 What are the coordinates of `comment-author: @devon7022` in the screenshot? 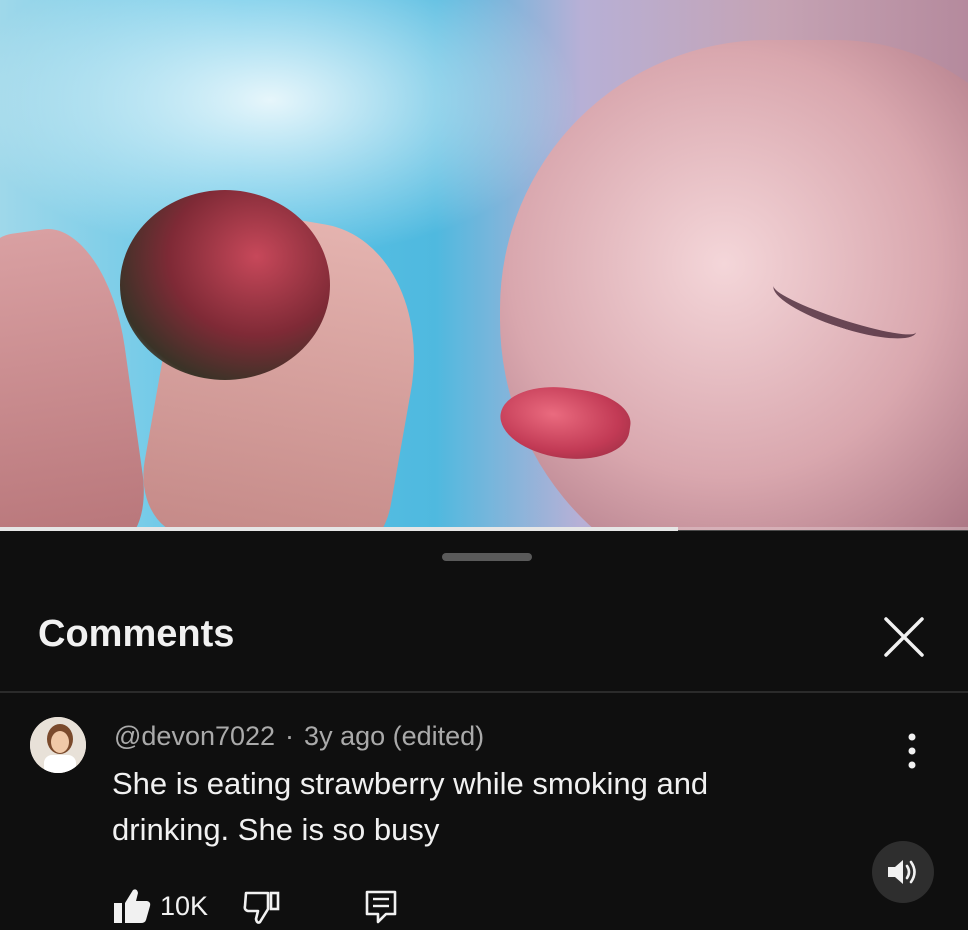 It's located at (194, 736).